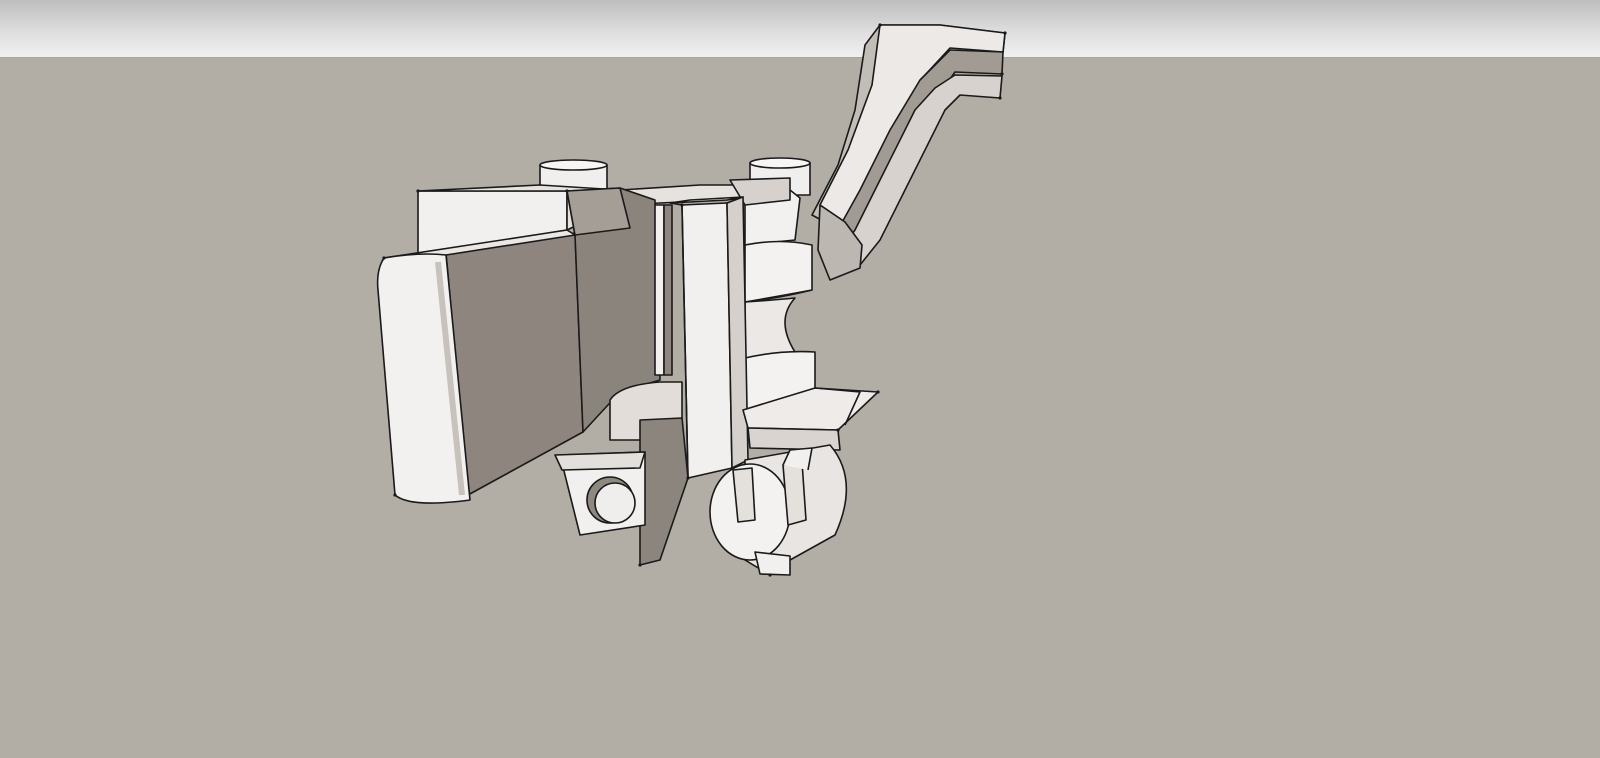  What do you see at coordinates (573, 165) in the screenshot?
I see `left-post-top` at bounding box center [573, 165].